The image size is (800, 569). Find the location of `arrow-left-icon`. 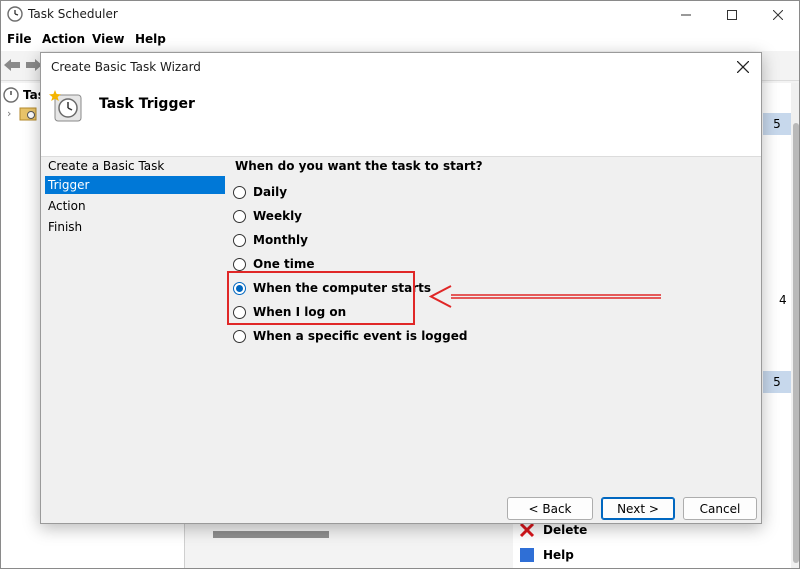

arrow-left-icon is located at coordinates (12, 65).